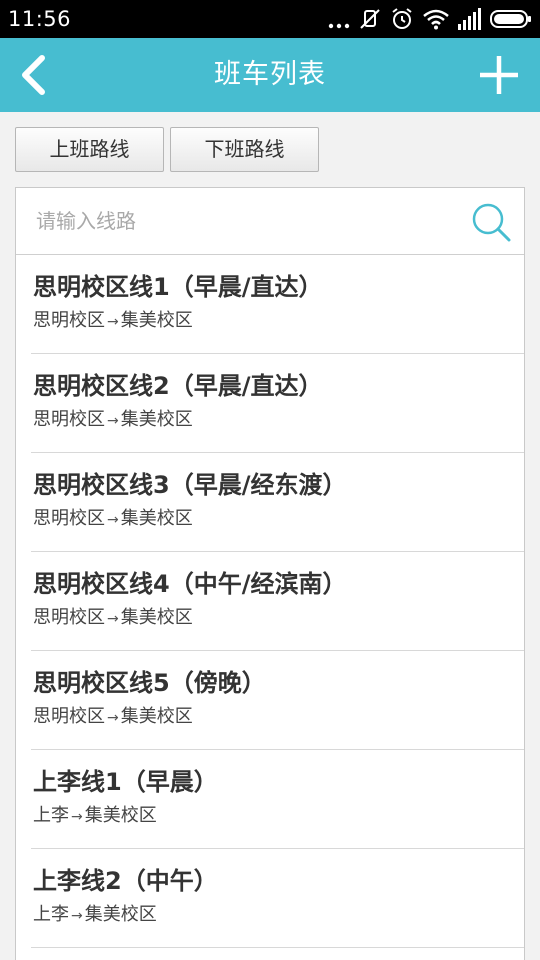 The image size is (540, 960). I want to click on list-item: 思明校区线3（早晨/经东渡） 思明校区 → 集美校区, so click(277, 502).